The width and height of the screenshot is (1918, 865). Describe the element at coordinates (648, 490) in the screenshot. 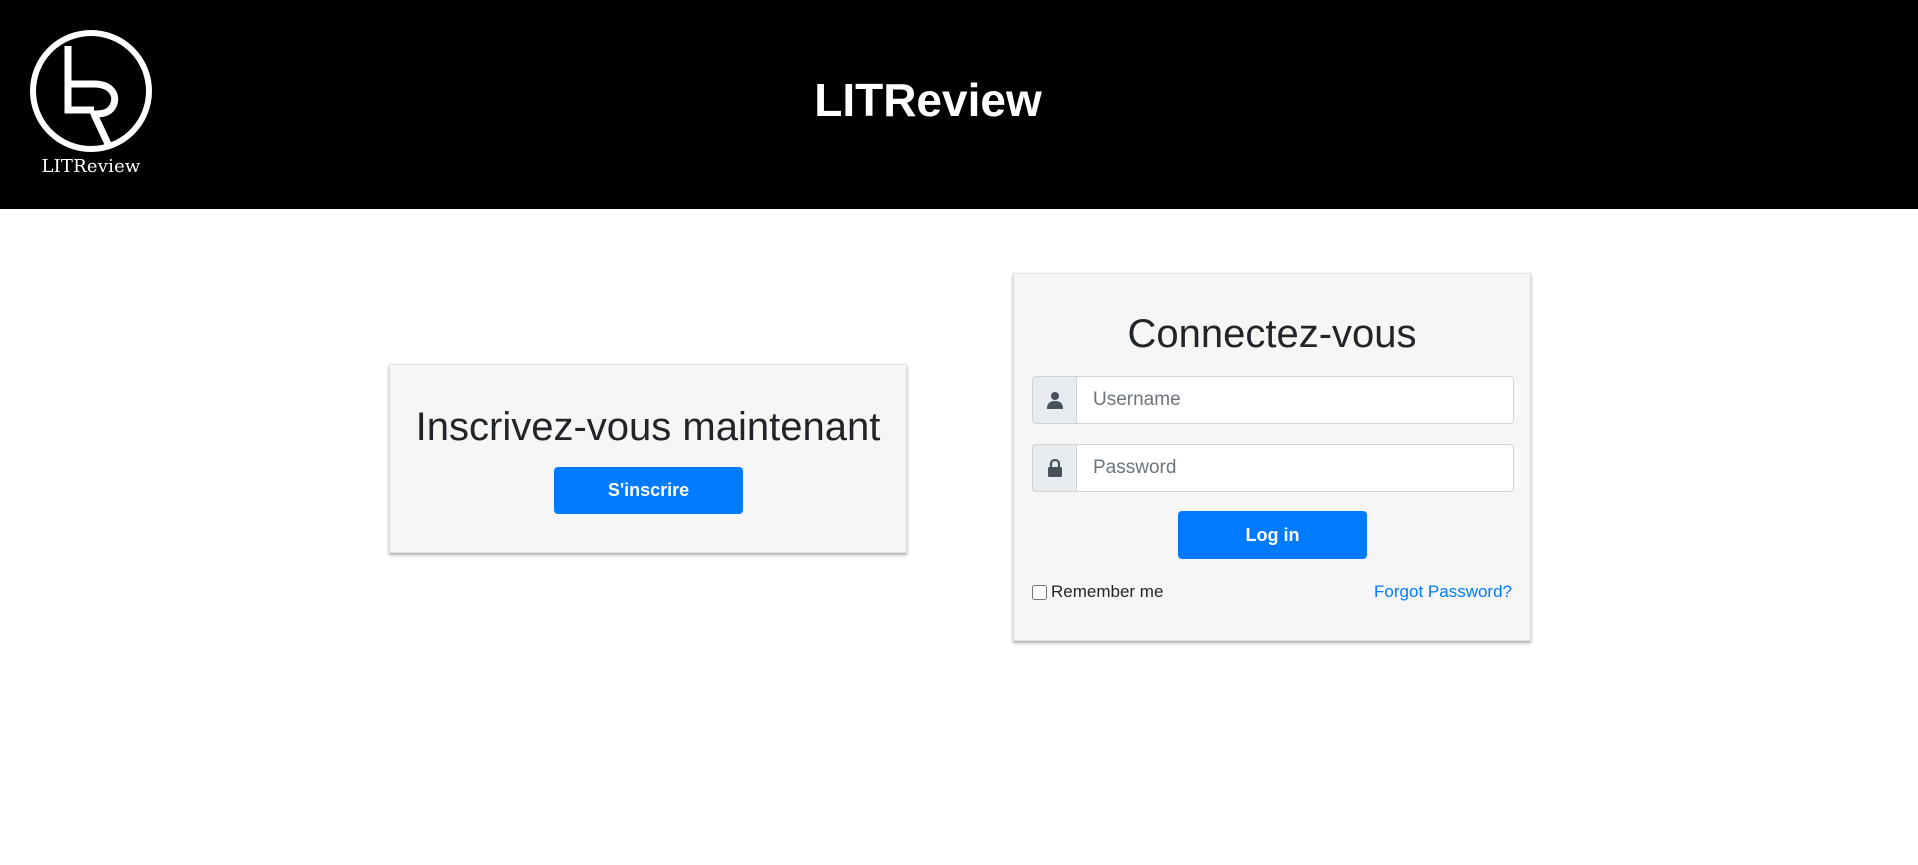

I see `signup-button: S'inscrire` at that location.